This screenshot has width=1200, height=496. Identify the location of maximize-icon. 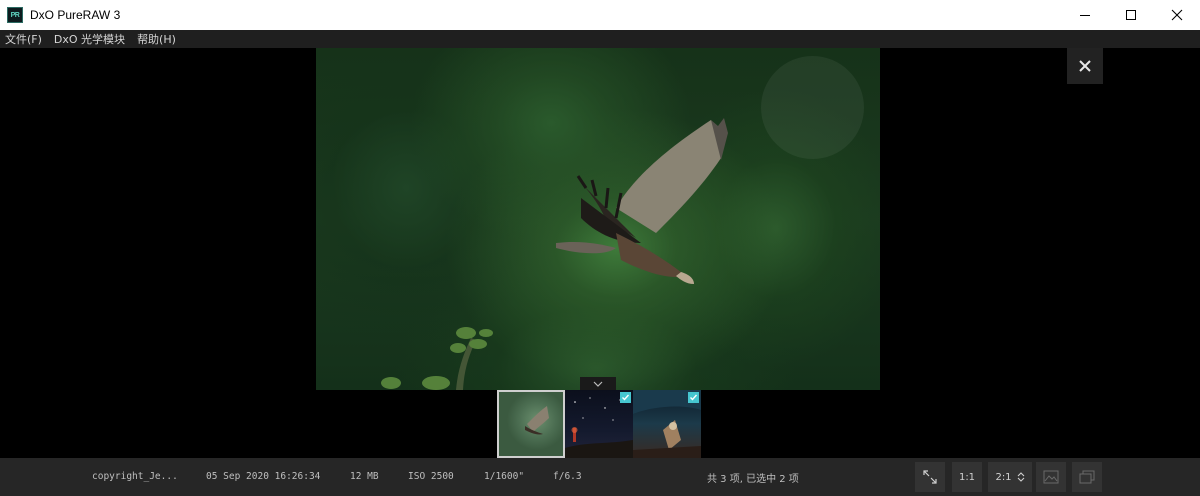
(1131, 15).